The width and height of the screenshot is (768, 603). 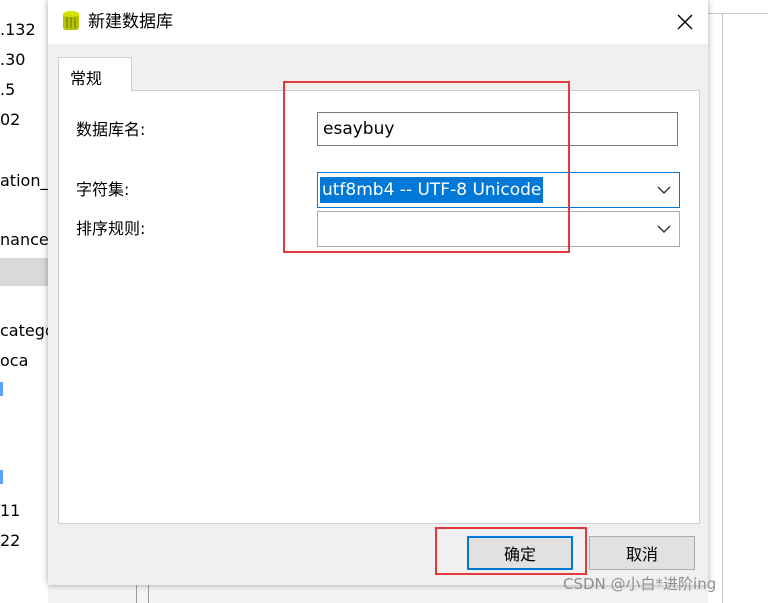 What do you see at coordinates (24, 240) in the screenshot?
I see `tree-item: nance` at bounding box center [24, 240].